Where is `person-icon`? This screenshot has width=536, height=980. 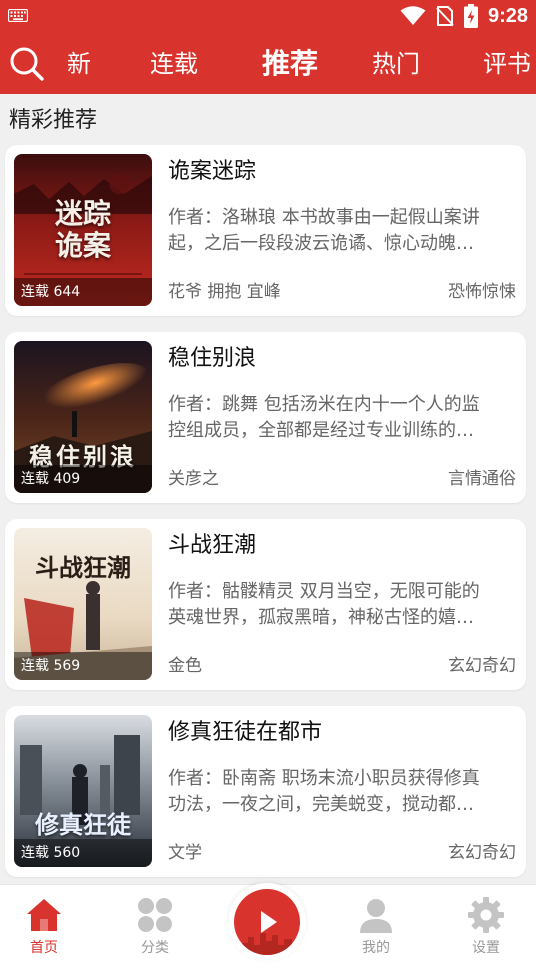
person-icon is located at coordinates (376, 916).